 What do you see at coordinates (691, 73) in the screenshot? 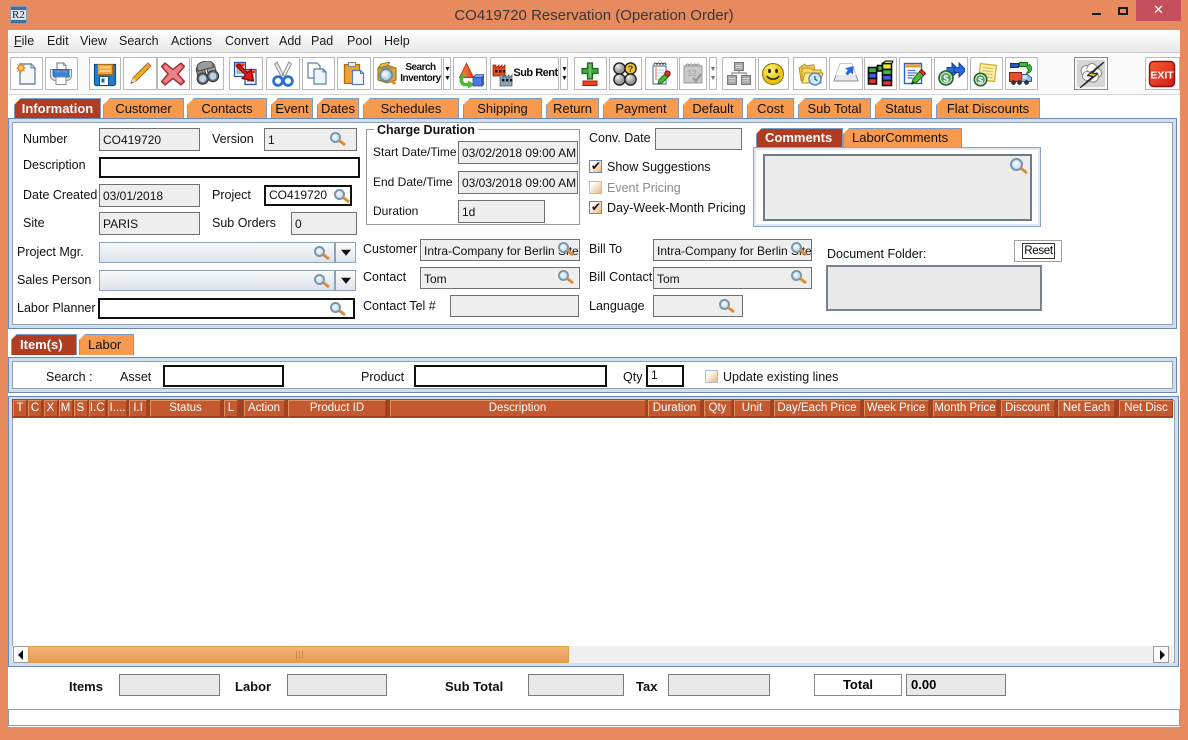
I see `svg-text: 12` at bounding box center [691, 73].